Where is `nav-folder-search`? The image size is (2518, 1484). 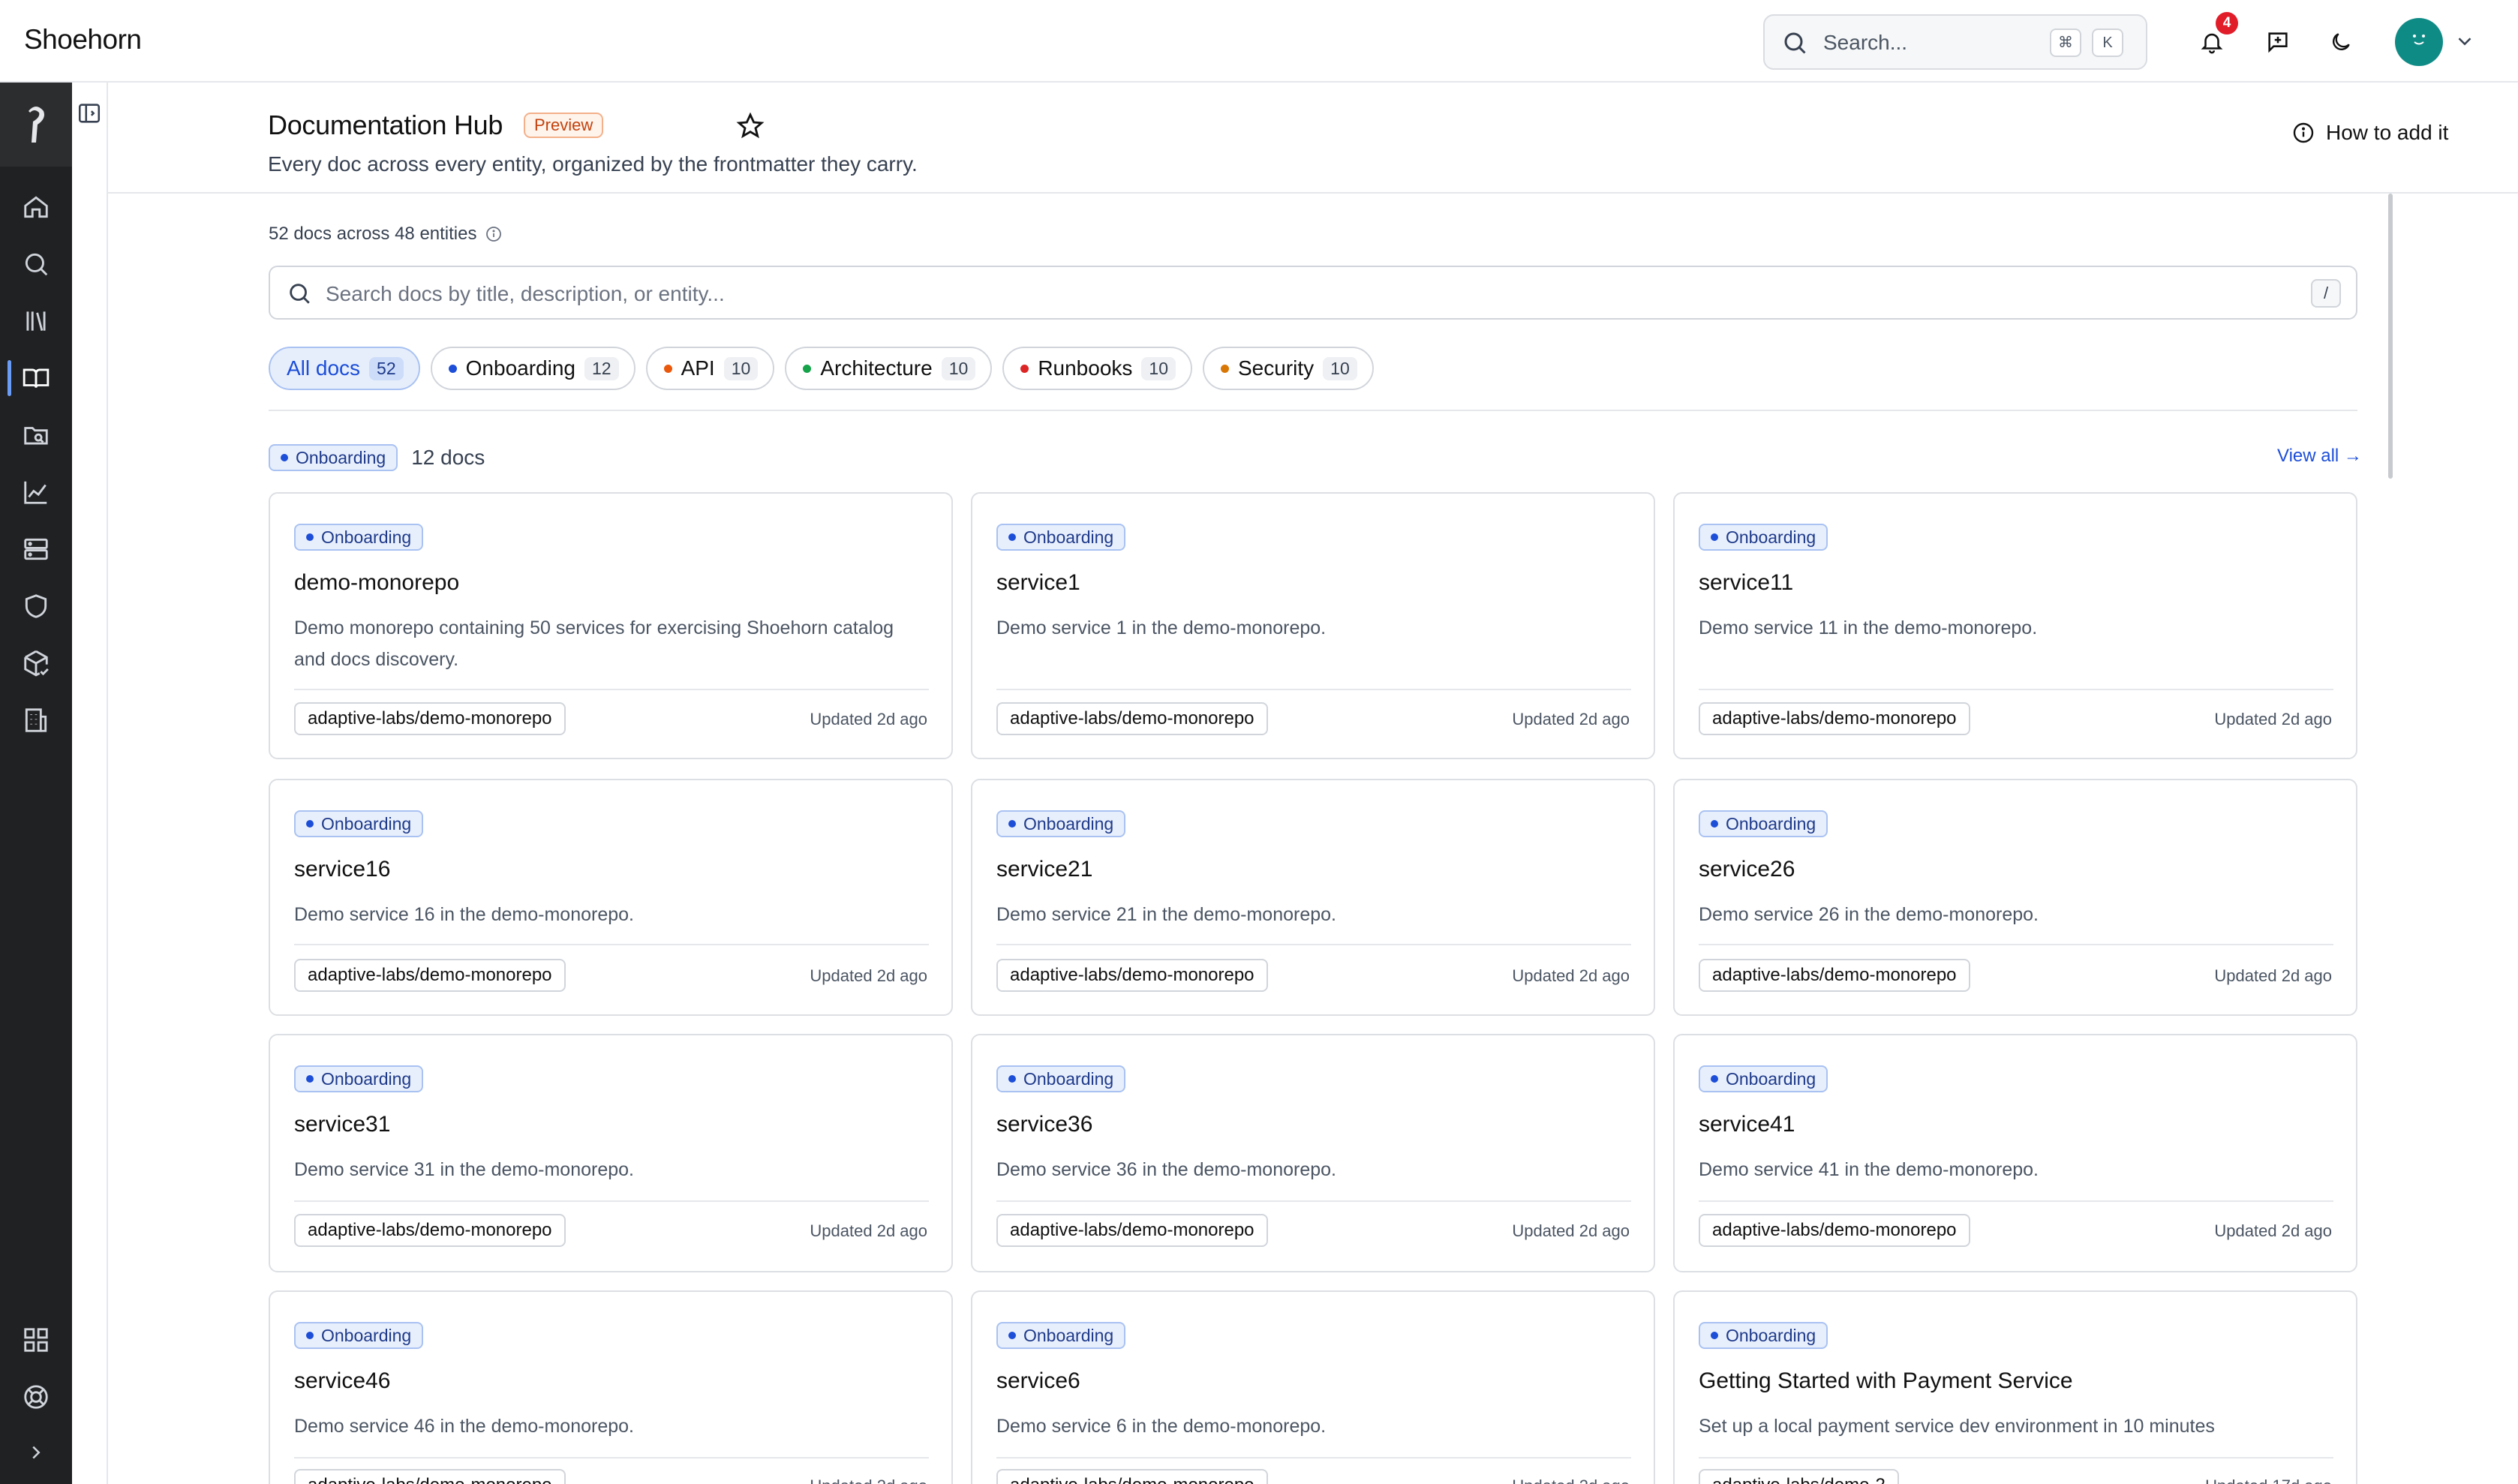
nav-folder-search is located at coordinates (36, 435).